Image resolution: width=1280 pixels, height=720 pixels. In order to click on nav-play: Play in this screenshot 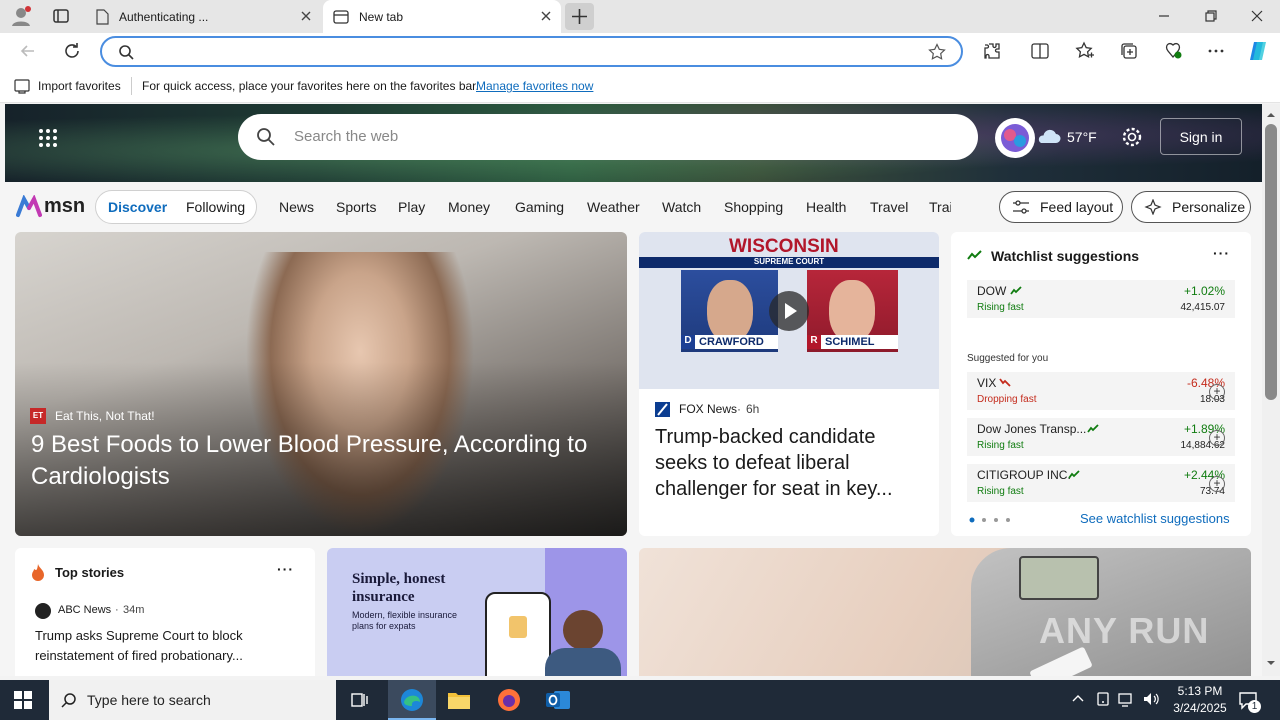, I will do `click(411, 207)`.